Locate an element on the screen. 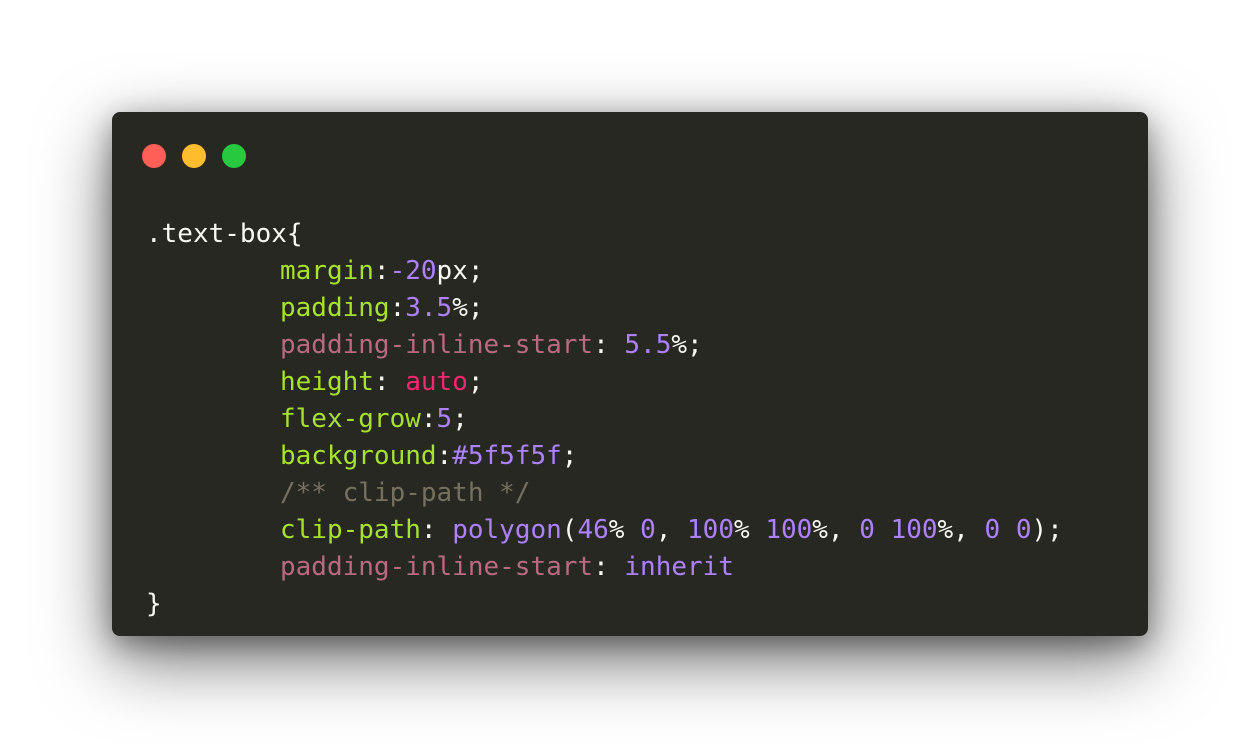 This screenshot has height=748, width=1260. code-token: ( is located at coordinates (569, 530).